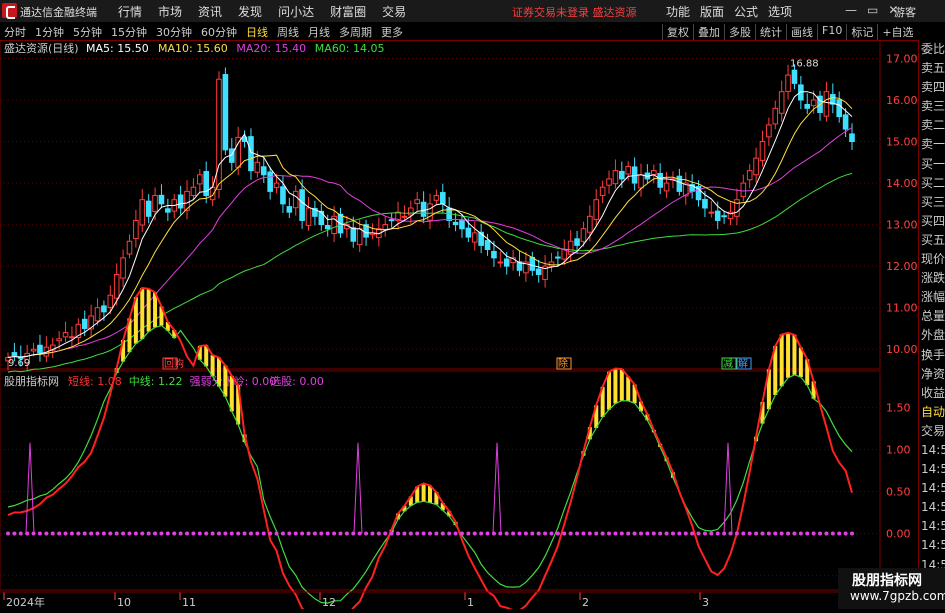 The image size is (945, 613). Describe the element at coordinates (932, 526) in the screenshot. I see `side-panel-item-25: 14:56` at that location.